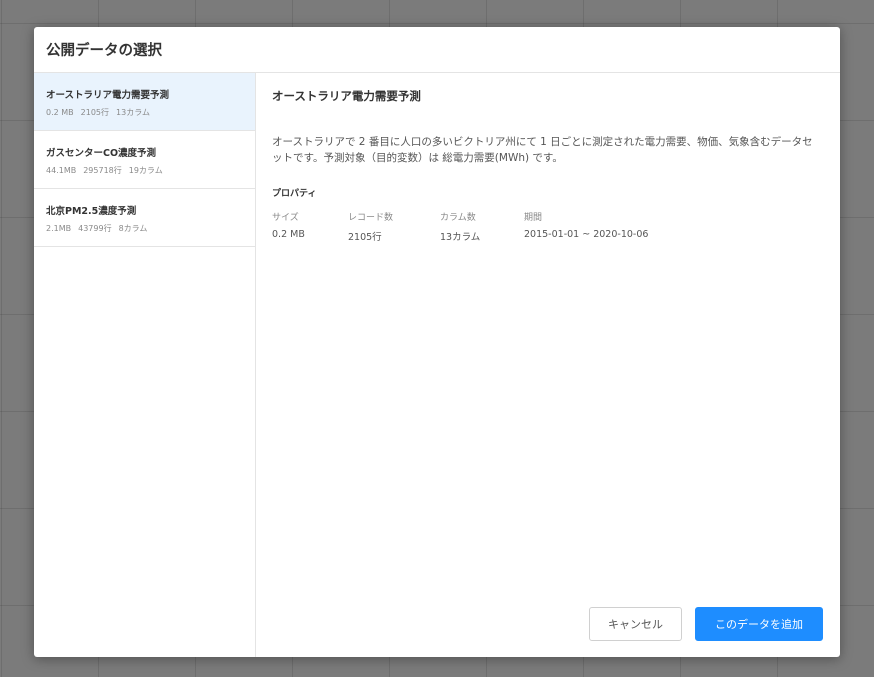 The width and height of the screenshot is (874, 677). What do you see at coordinates (437, 50) in the screenshot?
I see `dialog-header: 公開データの選択` at bounding box center [437, 50].